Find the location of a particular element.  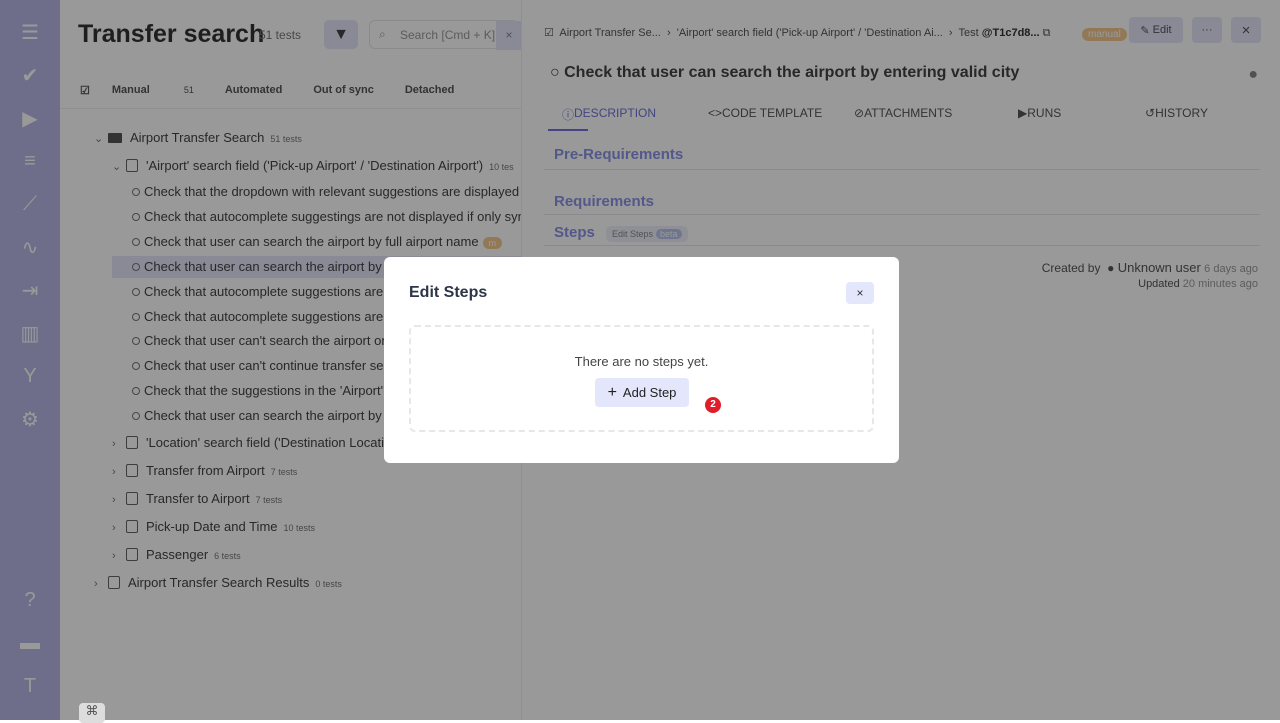

empty-message: There are no steps yet. is located at coordinates (641, 361).